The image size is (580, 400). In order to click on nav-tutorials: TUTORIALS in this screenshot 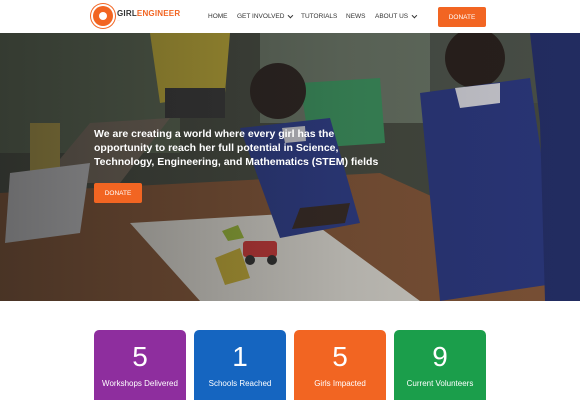, I will do `click(319, 16)`.